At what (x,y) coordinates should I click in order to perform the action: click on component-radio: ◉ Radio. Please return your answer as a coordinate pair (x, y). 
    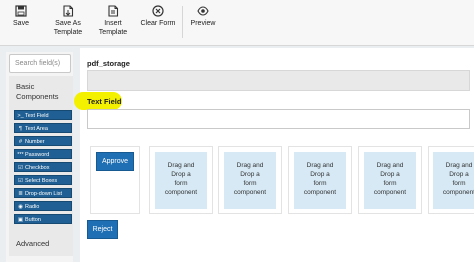
    Looking at the image, I should click on (43, 206).